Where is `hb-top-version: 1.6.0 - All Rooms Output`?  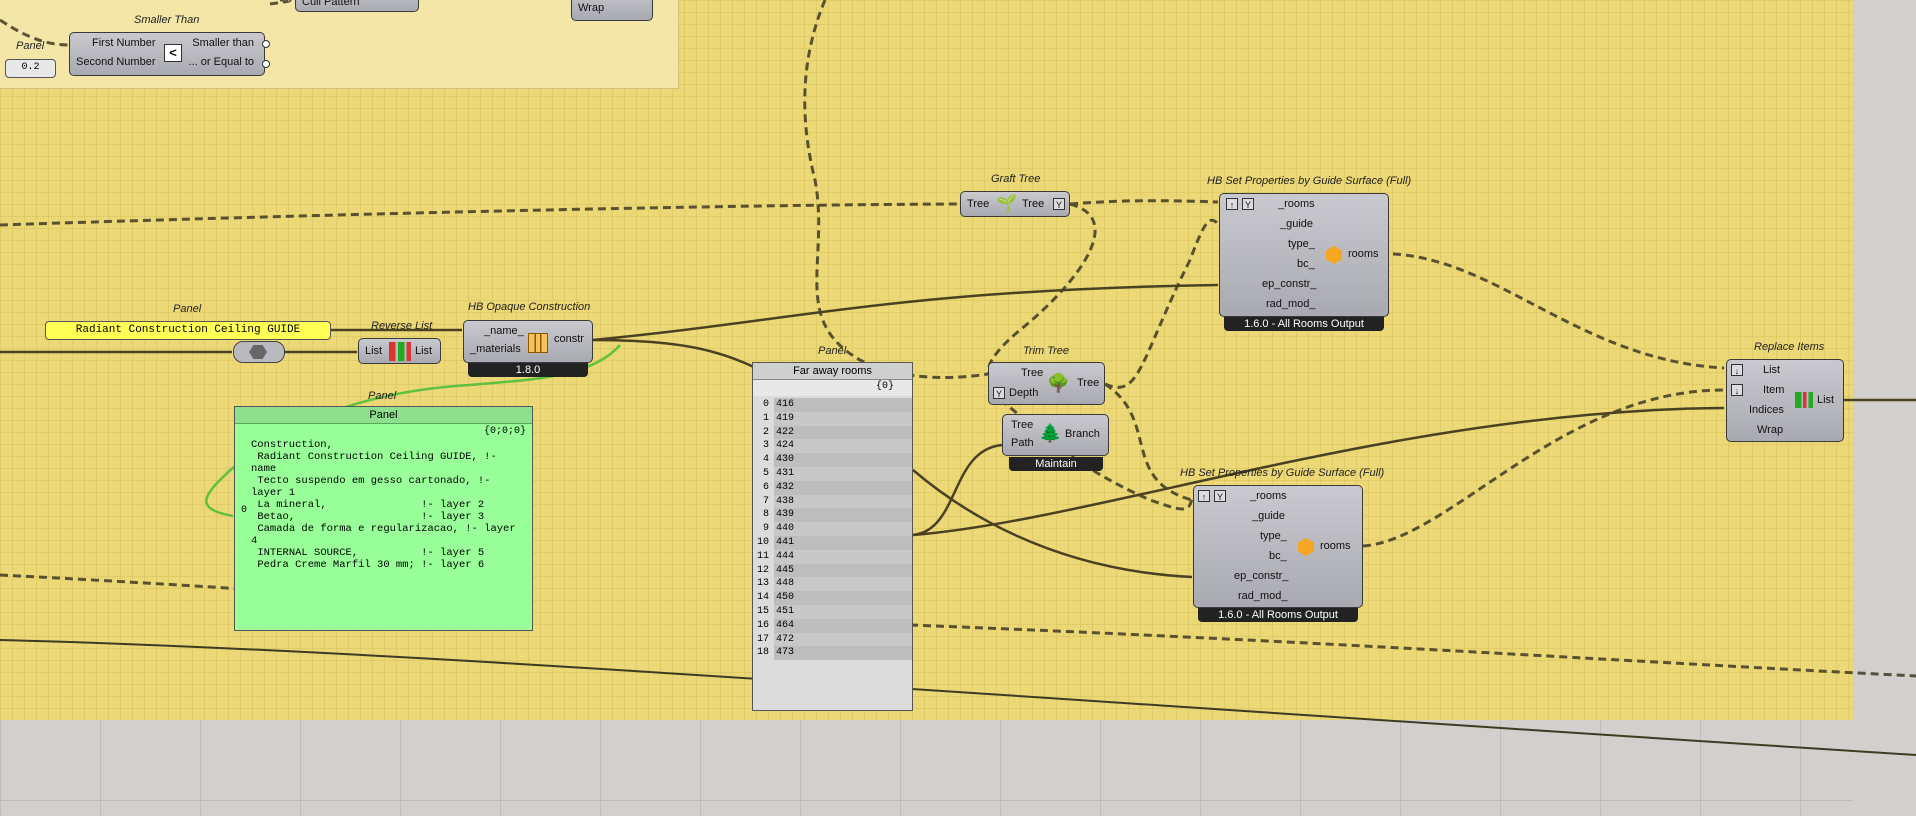
hb-top-version: 1.6.0 - All Rooms Output is located at coordinates (1304, 324).